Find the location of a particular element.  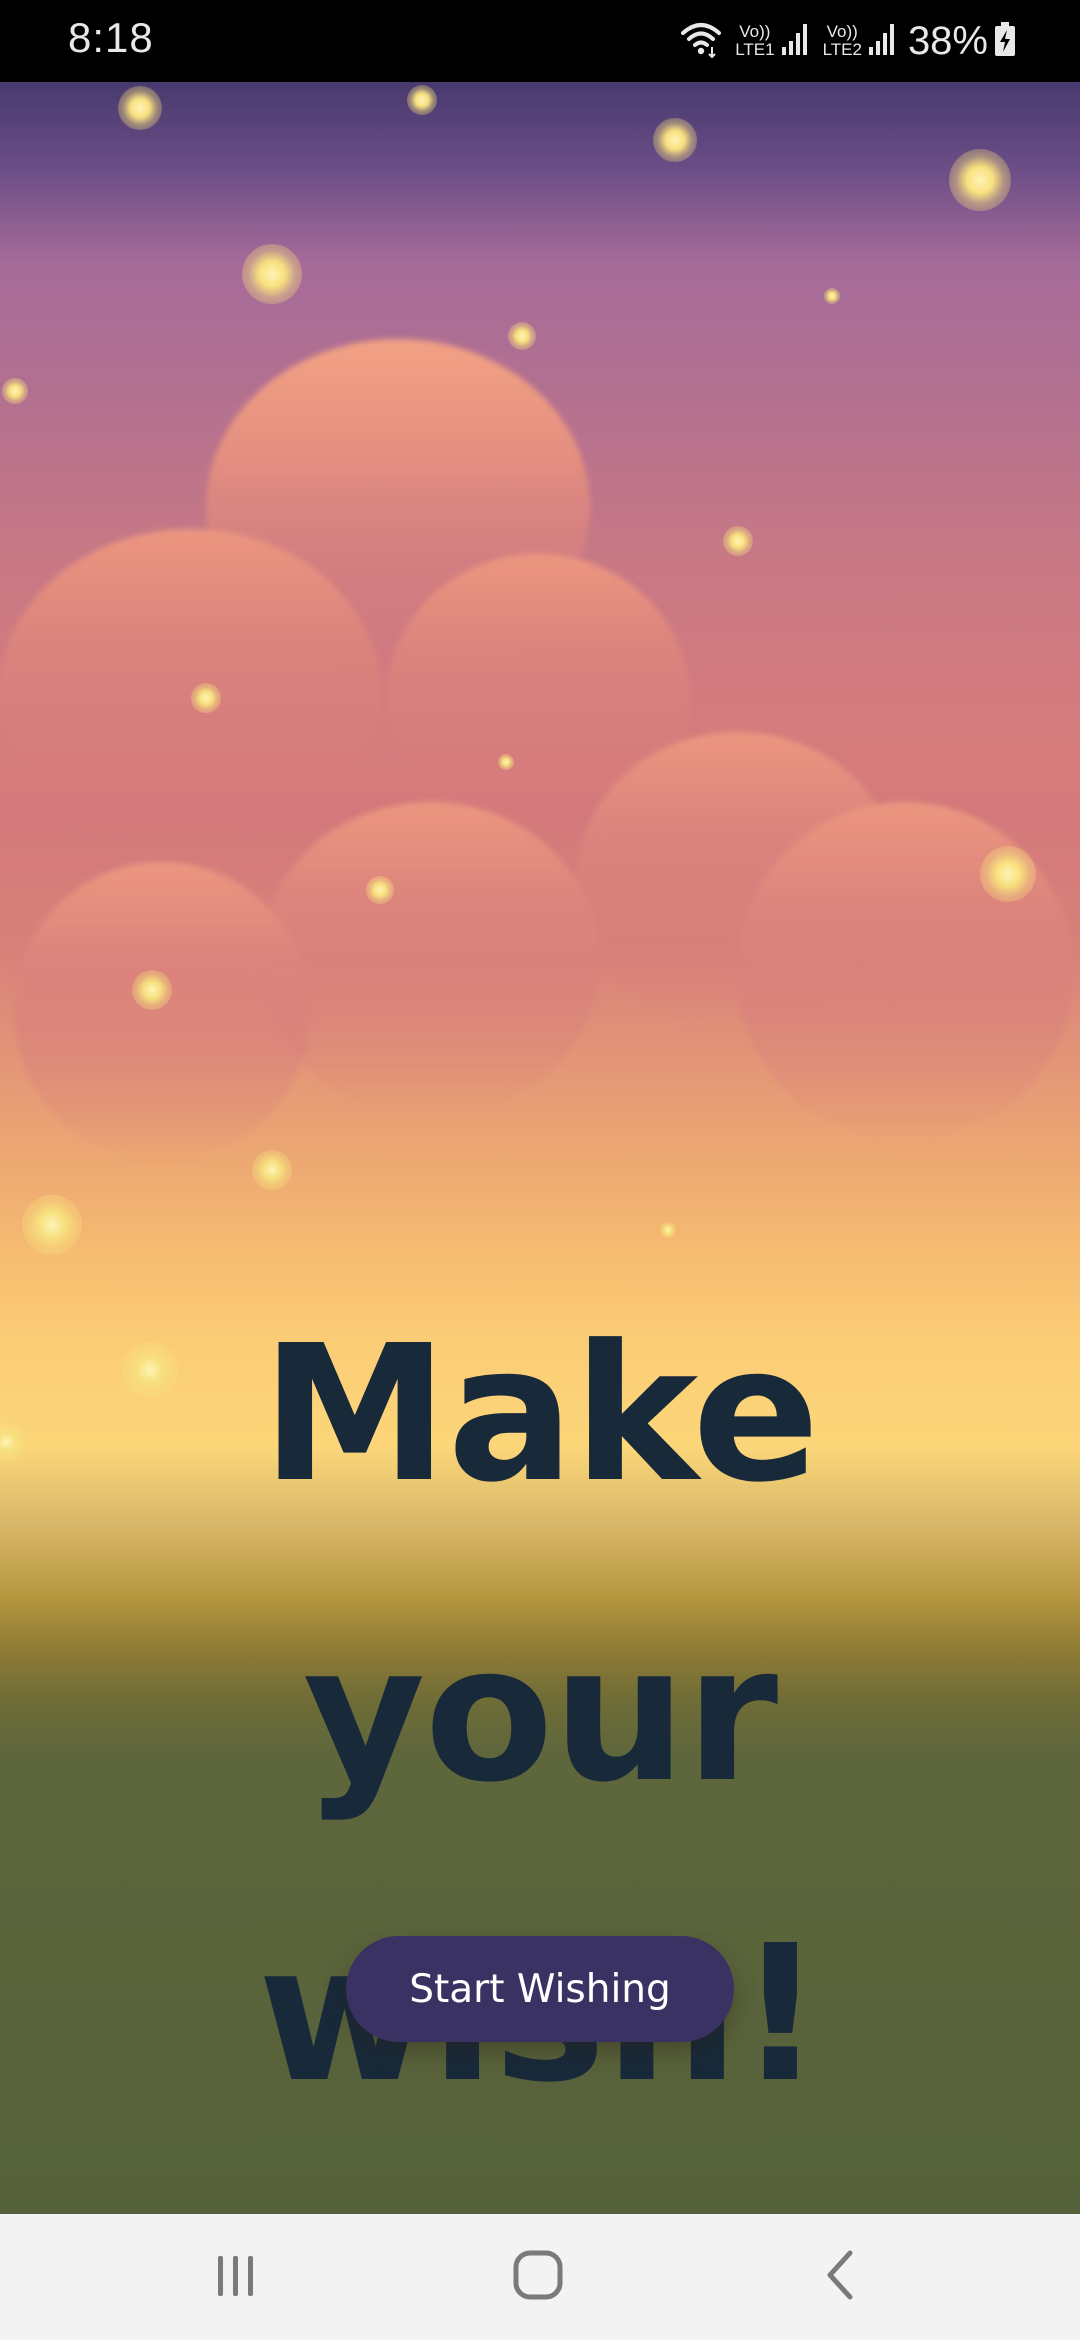

recent-apps-button is located at coordinates (236, 2277).